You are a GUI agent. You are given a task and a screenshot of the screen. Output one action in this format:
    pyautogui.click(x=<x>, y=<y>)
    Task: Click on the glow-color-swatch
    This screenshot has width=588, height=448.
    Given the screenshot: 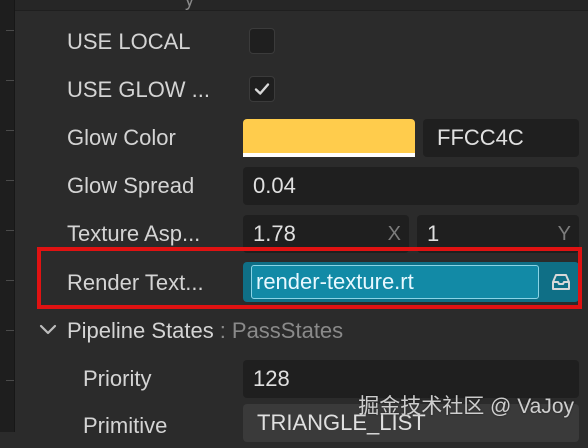 What is the action you would take?
    pyautogui.click(x=329, y=138)
    